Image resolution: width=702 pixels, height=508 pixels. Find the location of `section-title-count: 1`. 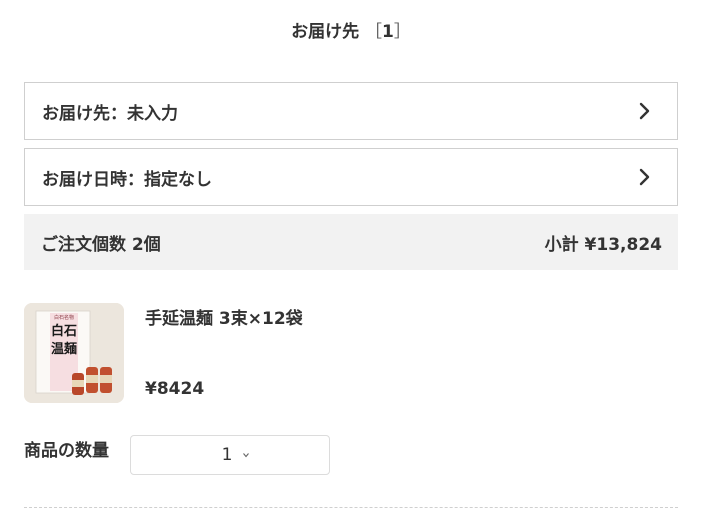

section-title-count: 1 is located at coordinates (388, 32).